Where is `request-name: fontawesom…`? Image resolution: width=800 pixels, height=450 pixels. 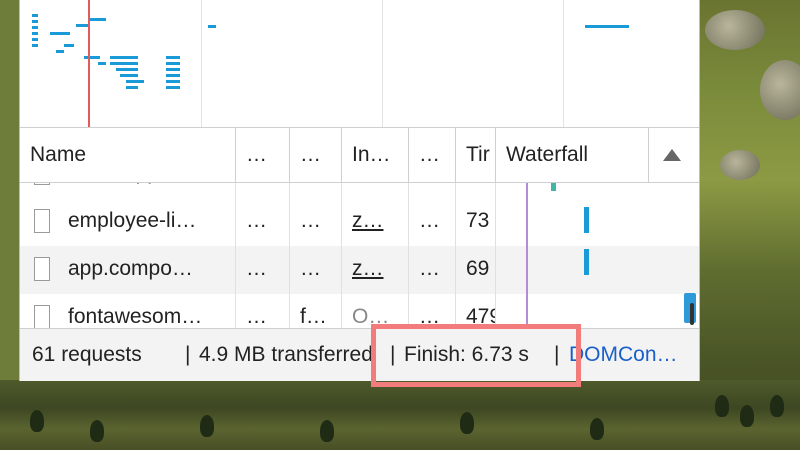 request-name: fontawesom… is located at coordinates (135, 316).